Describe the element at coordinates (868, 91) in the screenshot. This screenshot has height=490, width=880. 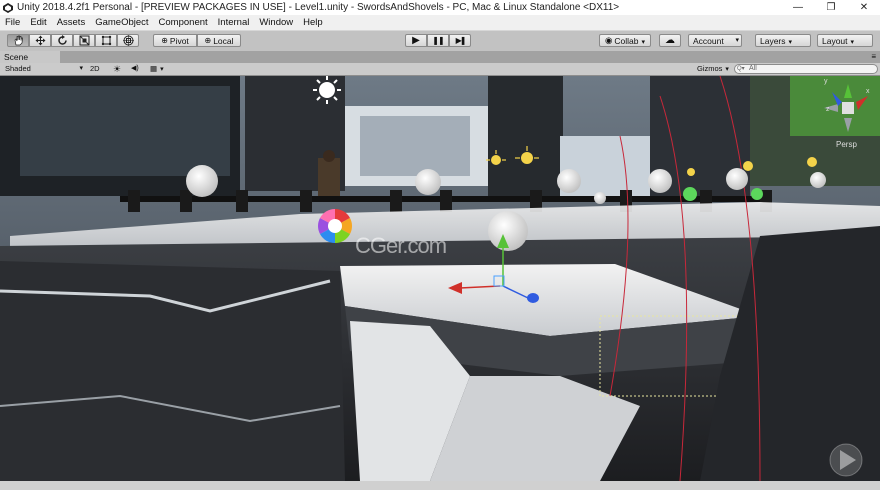
I see `gizmo-axis-x-label: x` at that location.